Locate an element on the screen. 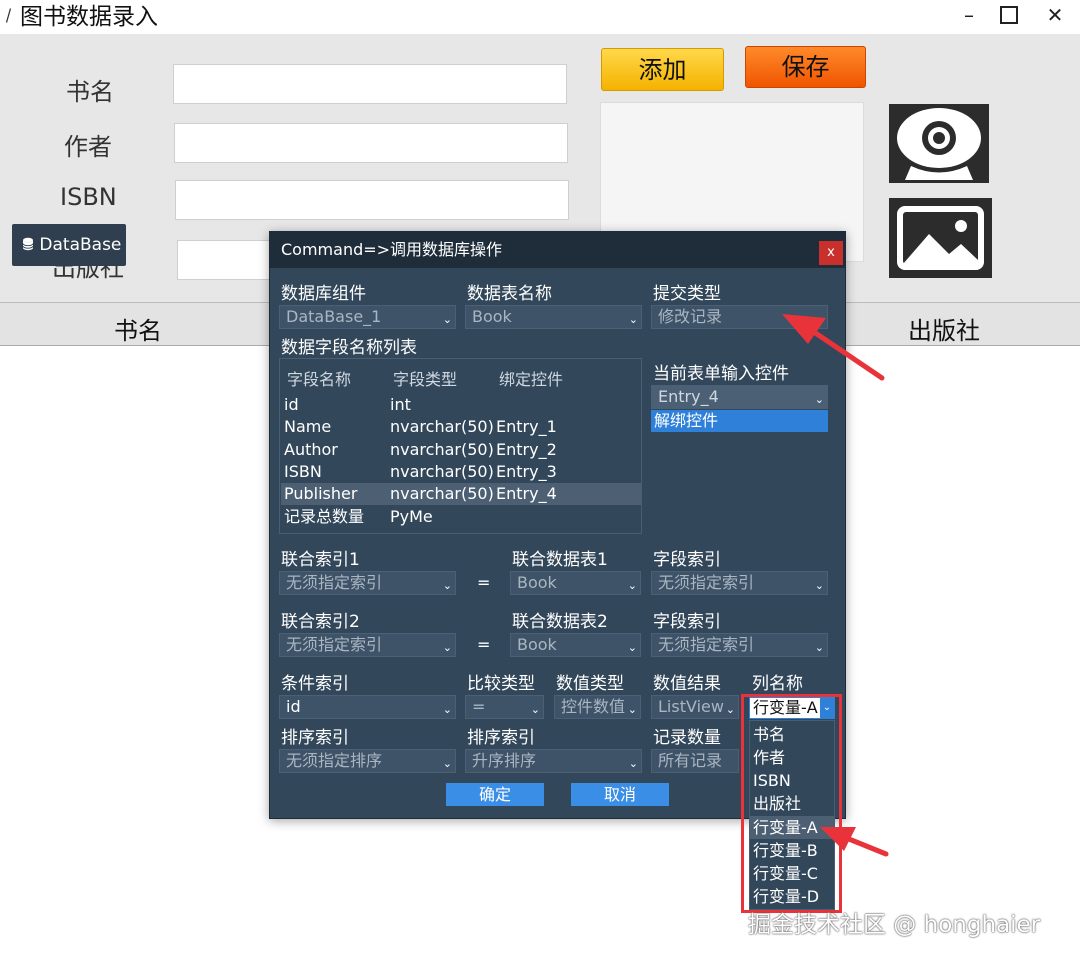 The width and height of the screenshot is (1080, 963). database-button: DataBase is located at coordinates (69, 245).